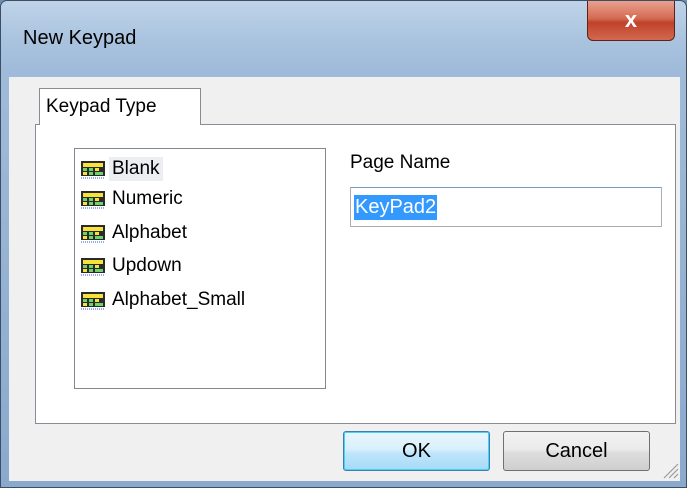 The height and width of the screenshot is (488, 687). I want to click on resize-grip-icon, so click(670, 470).